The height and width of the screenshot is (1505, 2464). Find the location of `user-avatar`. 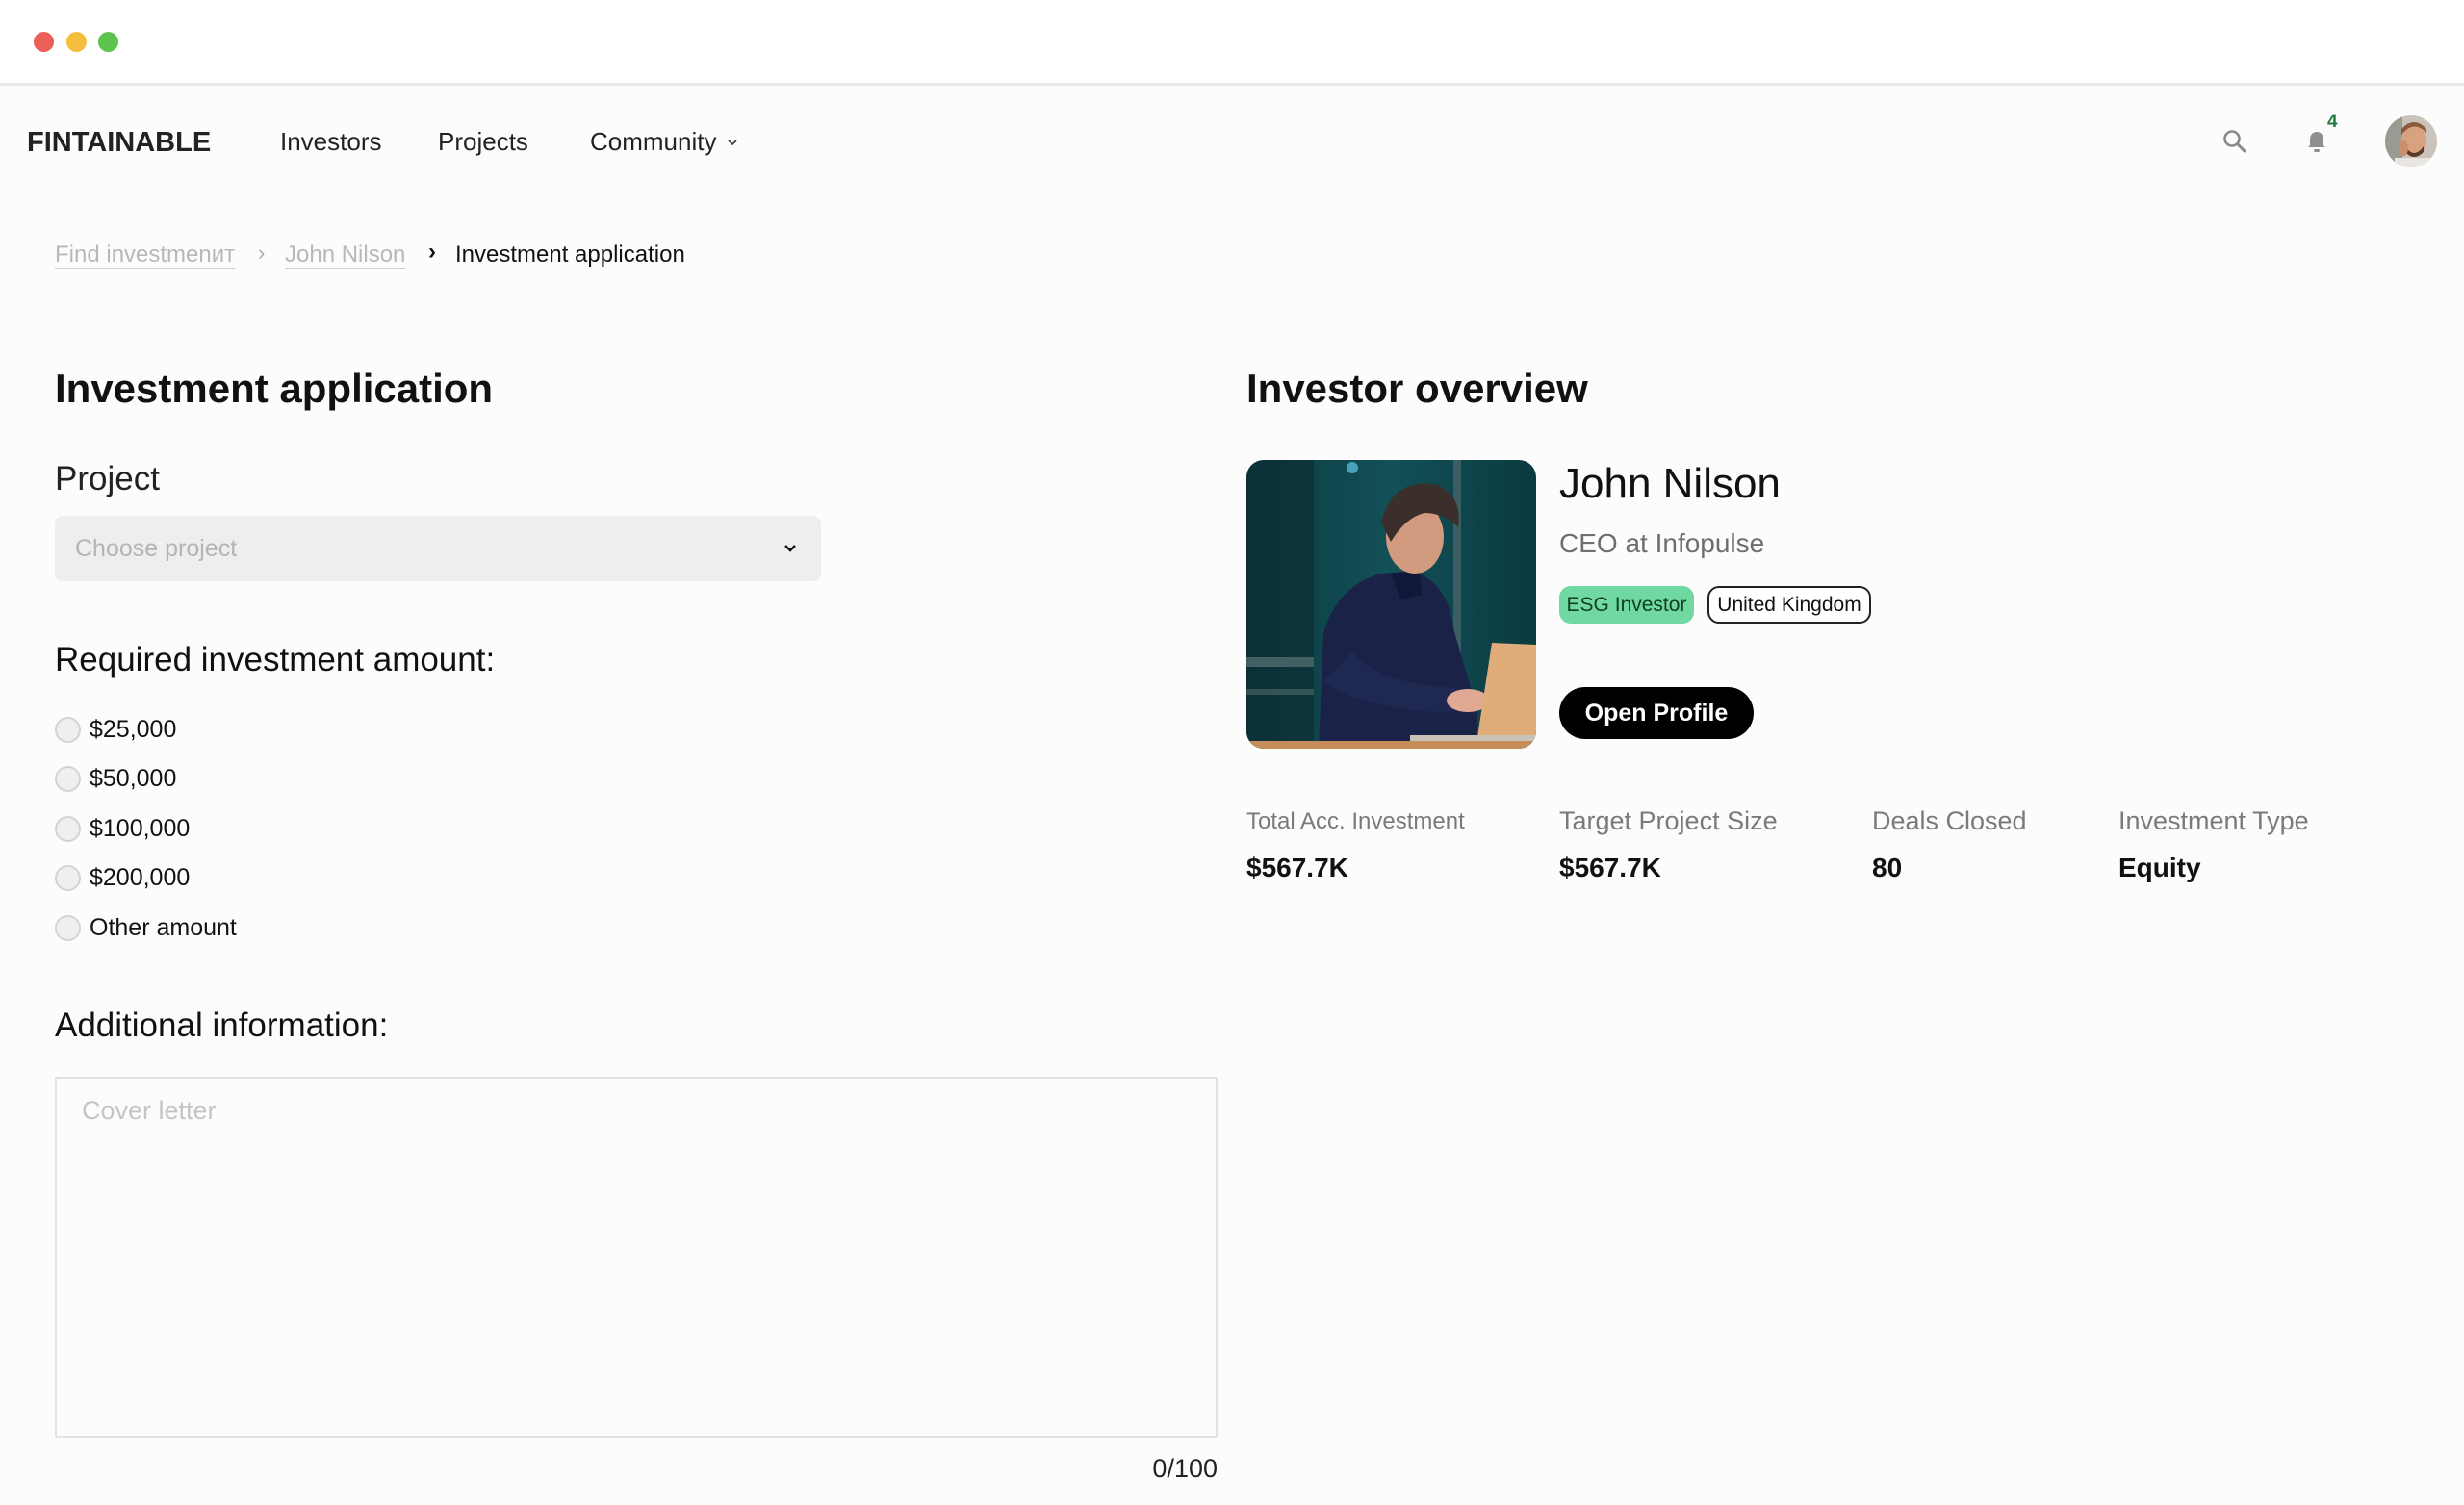

user-avatar is located at coordinates (2411, 141).